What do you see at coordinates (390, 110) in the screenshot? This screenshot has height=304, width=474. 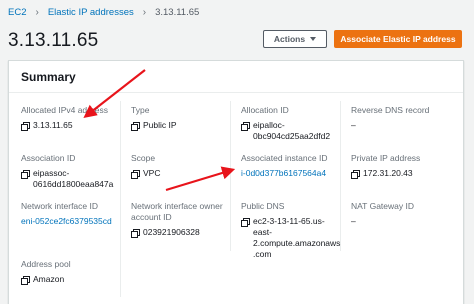 I see `field-label: Reverse DNS record` at bounding box center [390, 110].